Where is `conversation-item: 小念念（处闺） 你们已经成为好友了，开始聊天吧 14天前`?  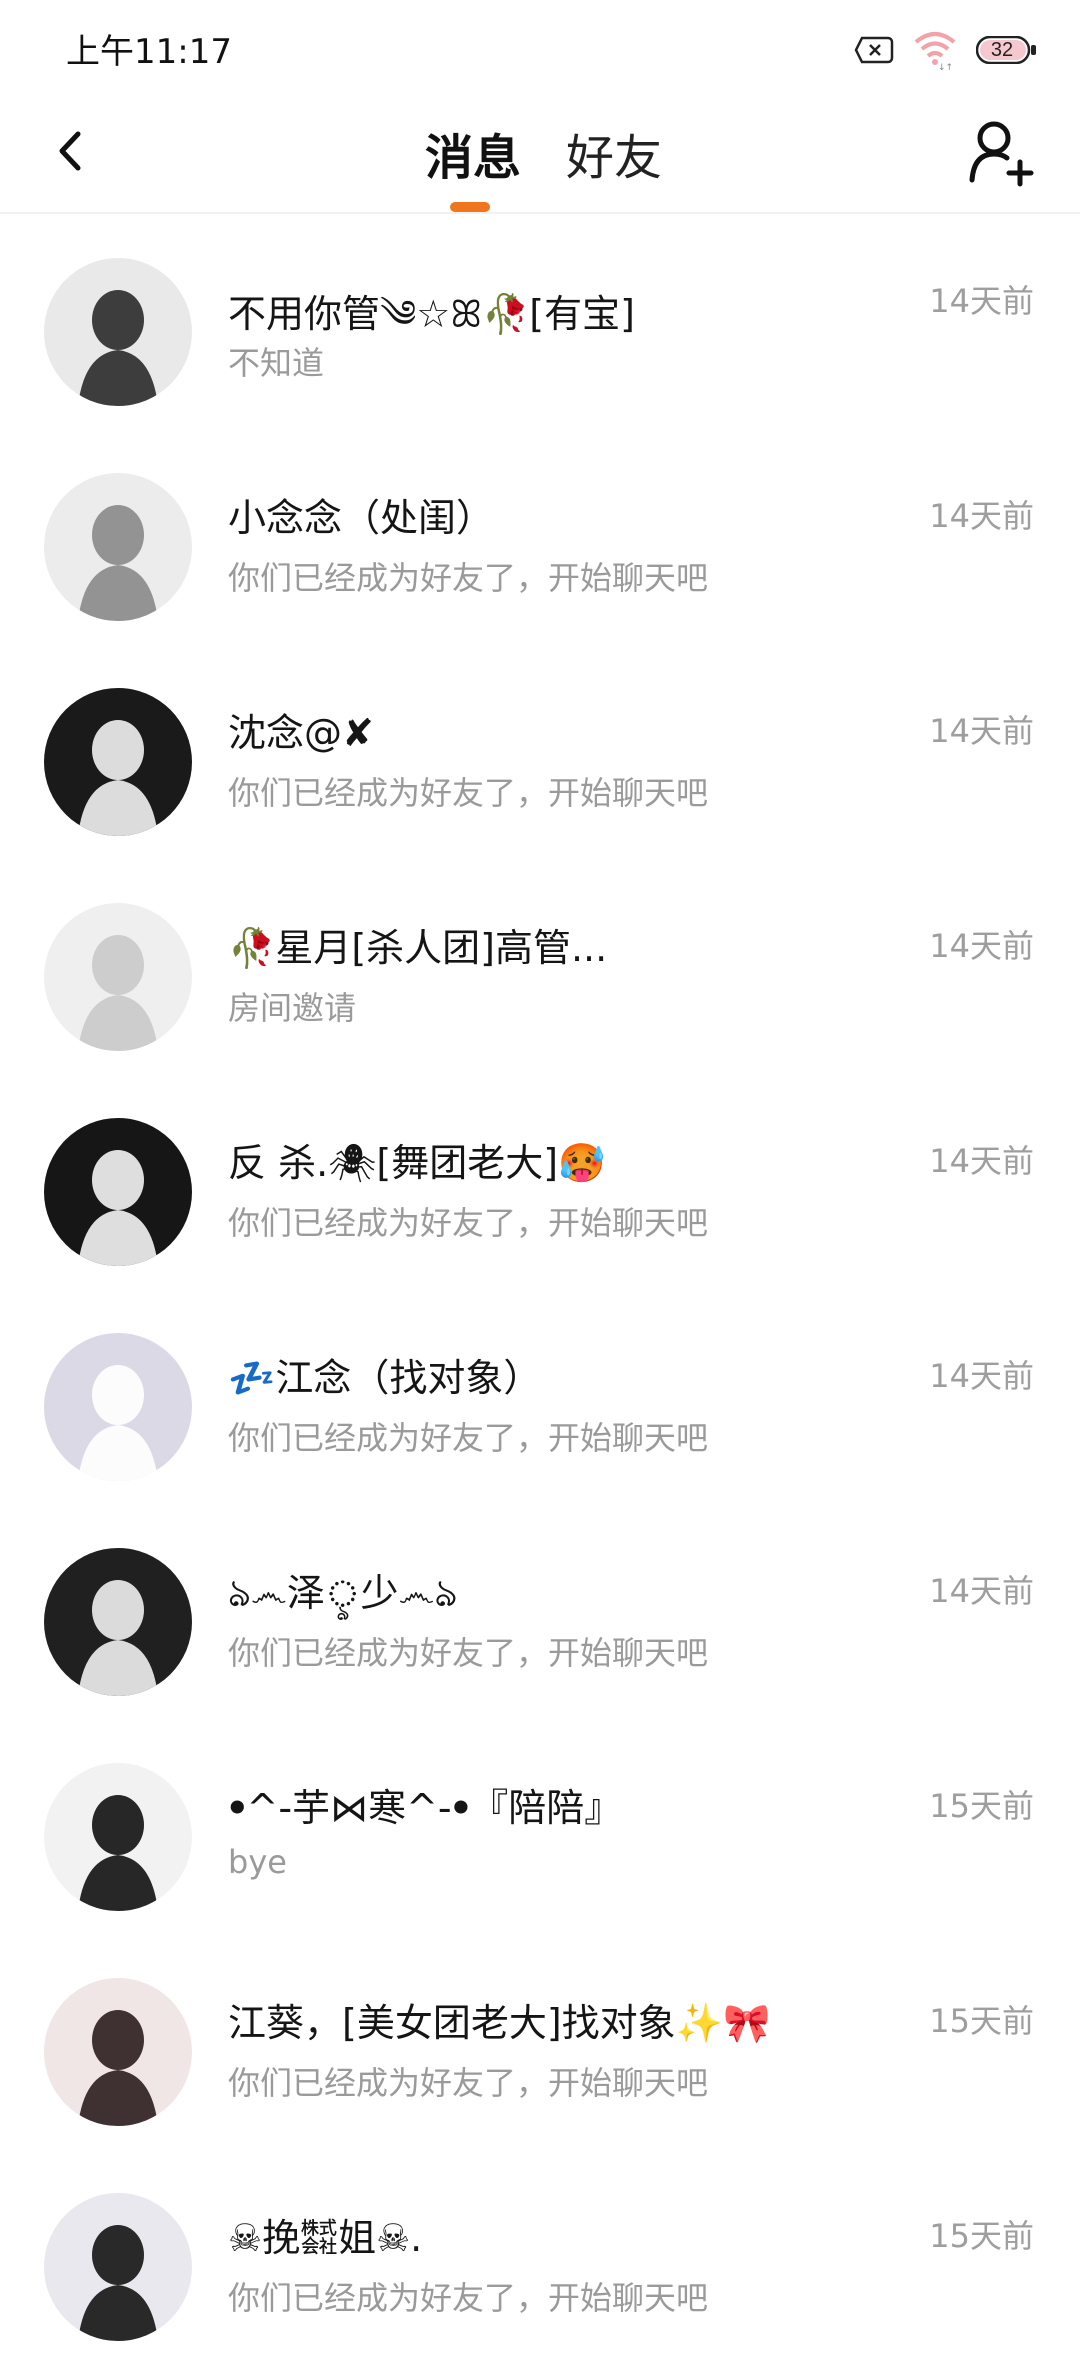 conversation-item: 小念念（处闺） 你们已经成为好友了，开始聊天吧 14天前 is located at coordinates (540, 536).